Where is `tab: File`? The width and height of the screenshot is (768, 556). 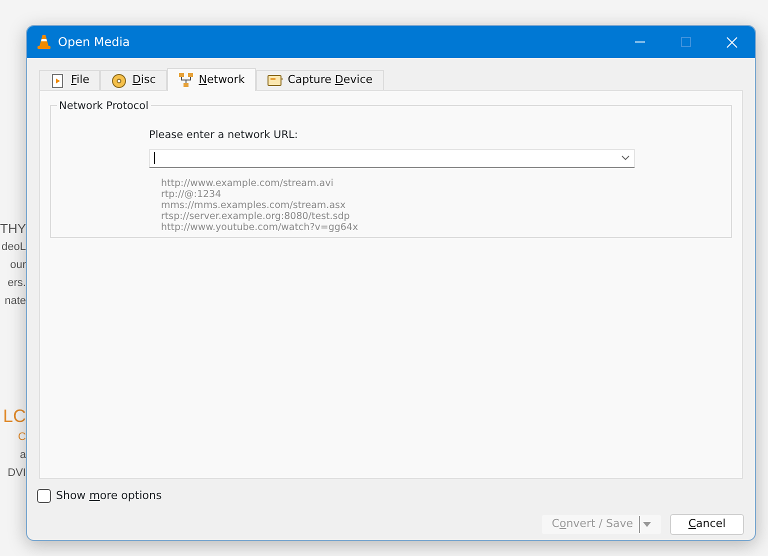 tab: File is located at coordinates (69, 80).